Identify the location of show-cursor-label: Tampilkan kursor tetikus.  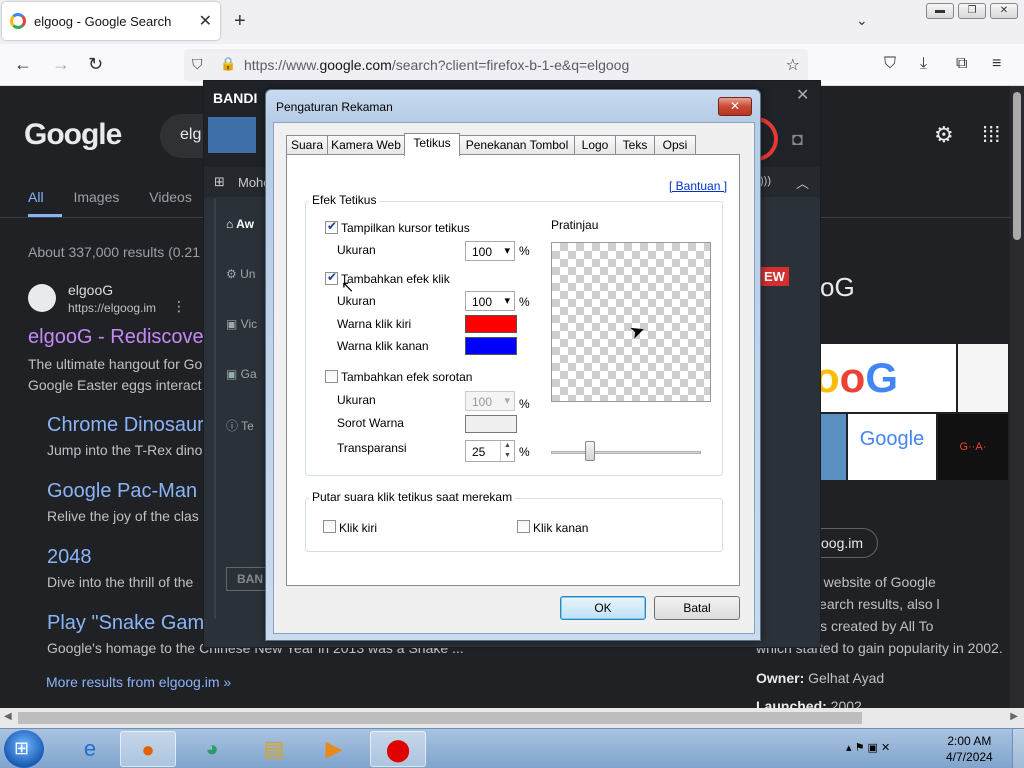
(405, 228).